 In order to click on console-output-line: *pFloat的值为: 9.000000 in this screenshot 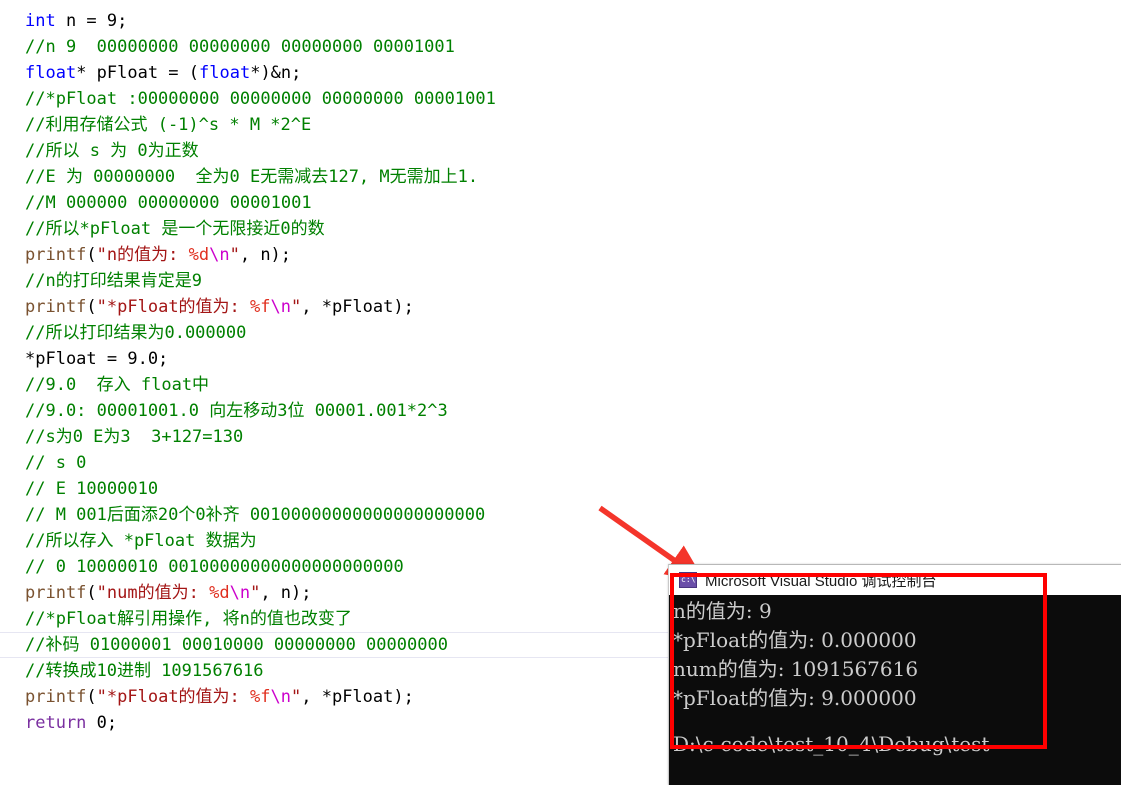, I will do `click(795, 698)`.